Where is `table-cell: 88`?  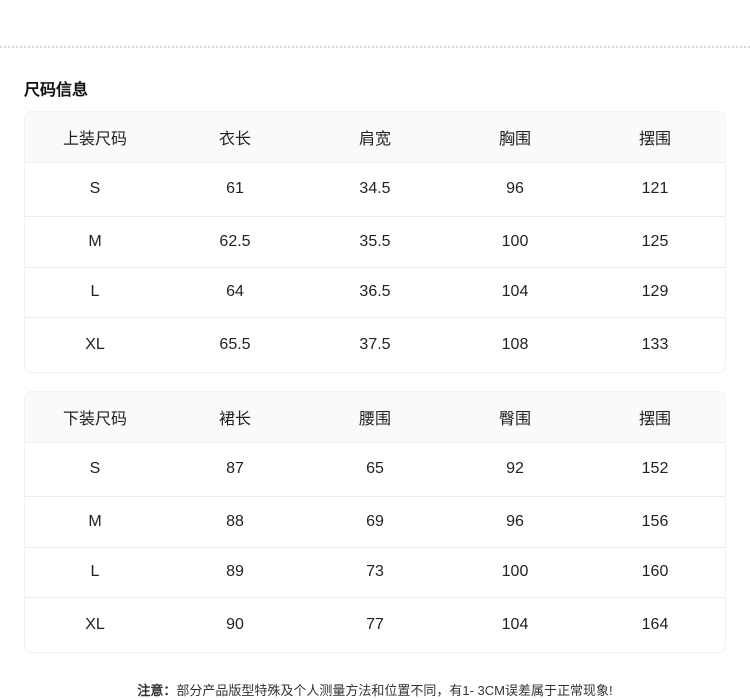
table-cell: 88 is located at coordinates (235, 521).